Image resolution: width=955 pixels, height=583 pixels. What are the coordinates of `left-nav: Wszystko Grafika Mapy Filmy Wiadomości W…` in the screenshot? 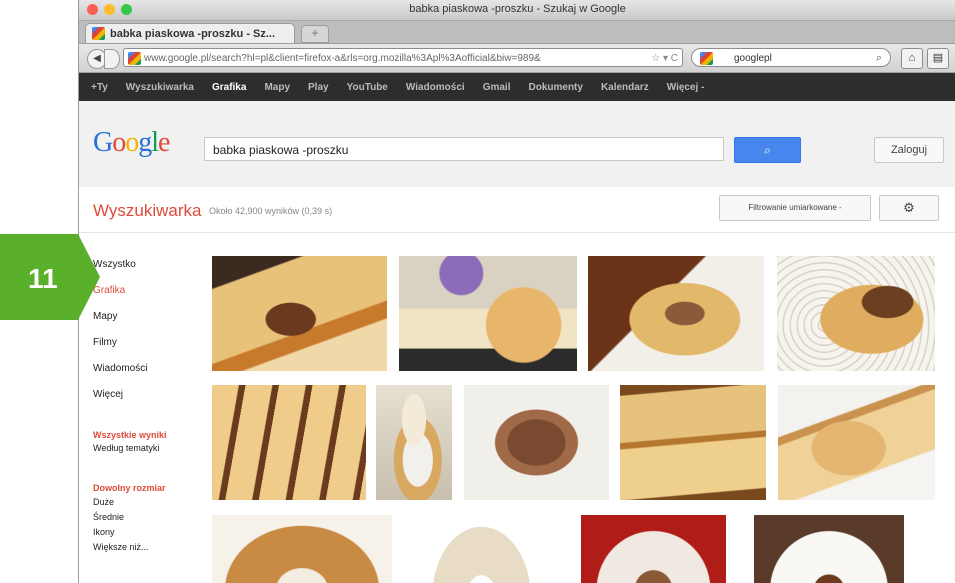 It's located at (148, 406).